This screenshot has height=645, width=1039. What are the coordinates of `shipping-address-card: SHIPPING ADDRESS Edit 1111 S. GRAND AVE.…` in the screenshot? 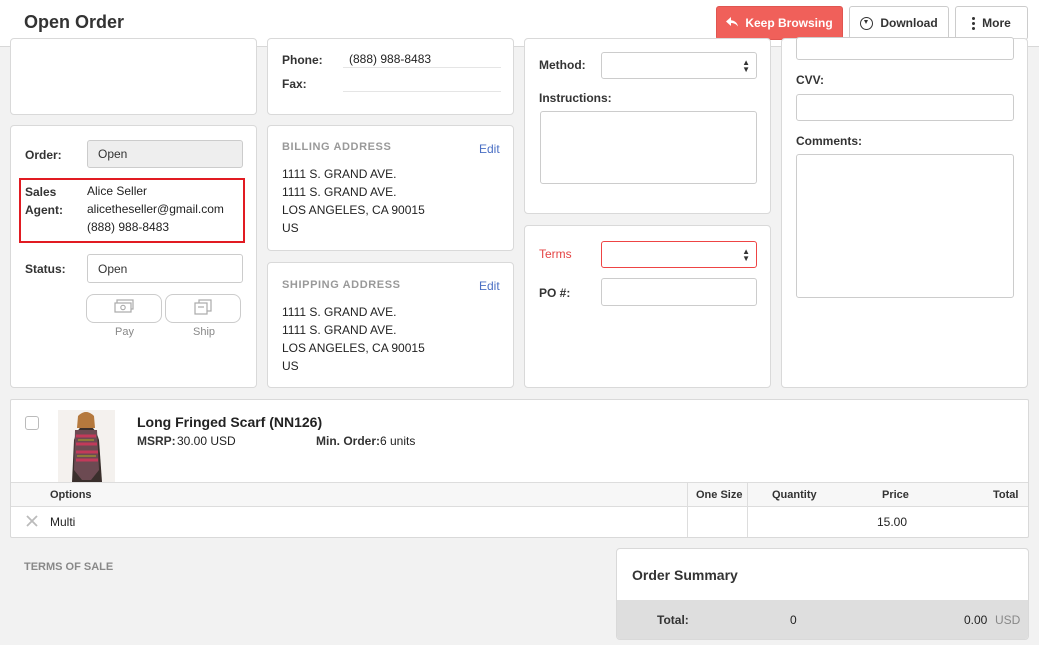 It's located at (390, 325).